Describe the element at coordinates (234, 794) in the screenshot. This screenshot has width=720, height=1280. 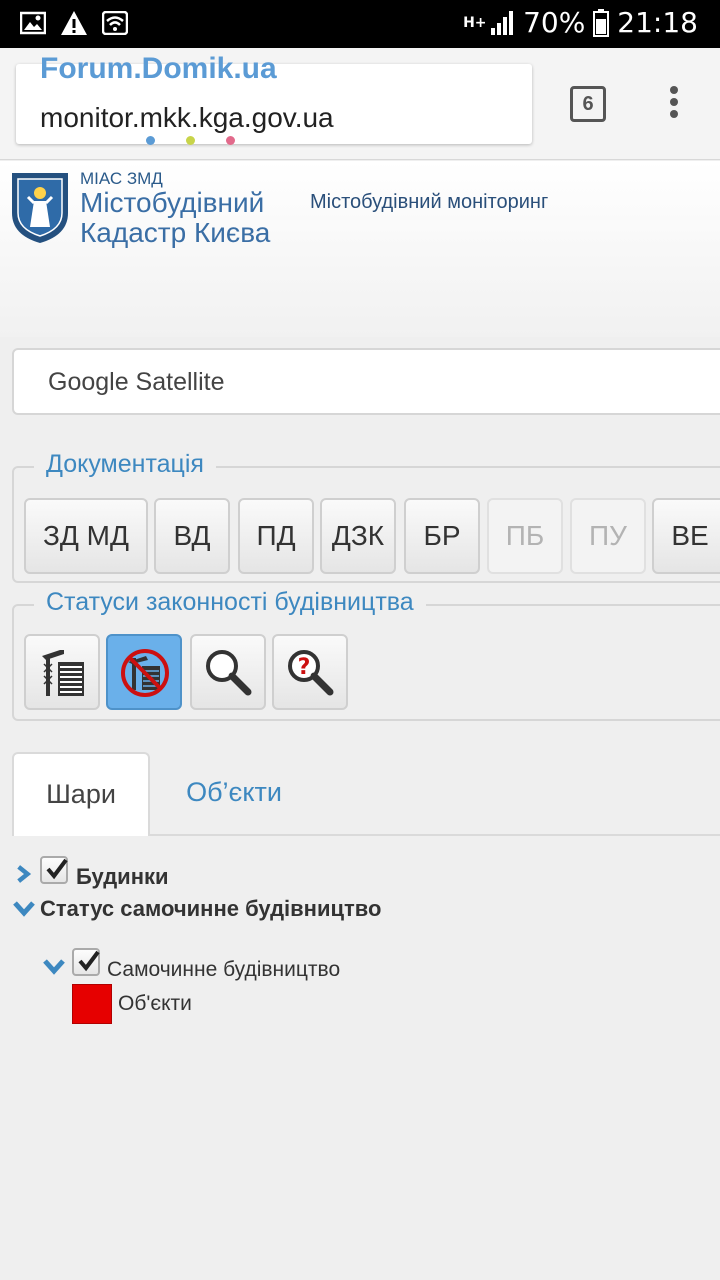
I see `tab-objects: Об’єкти` at that location.